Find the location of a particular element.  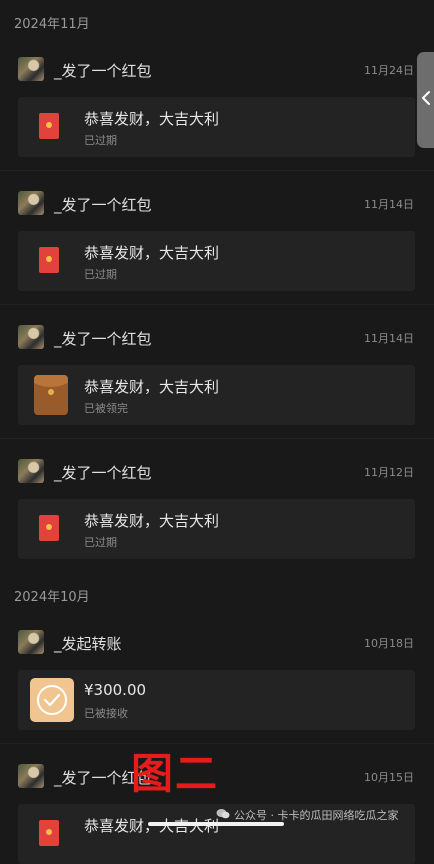

packet-status: 已被领完 is located at coordinates (106, 408).